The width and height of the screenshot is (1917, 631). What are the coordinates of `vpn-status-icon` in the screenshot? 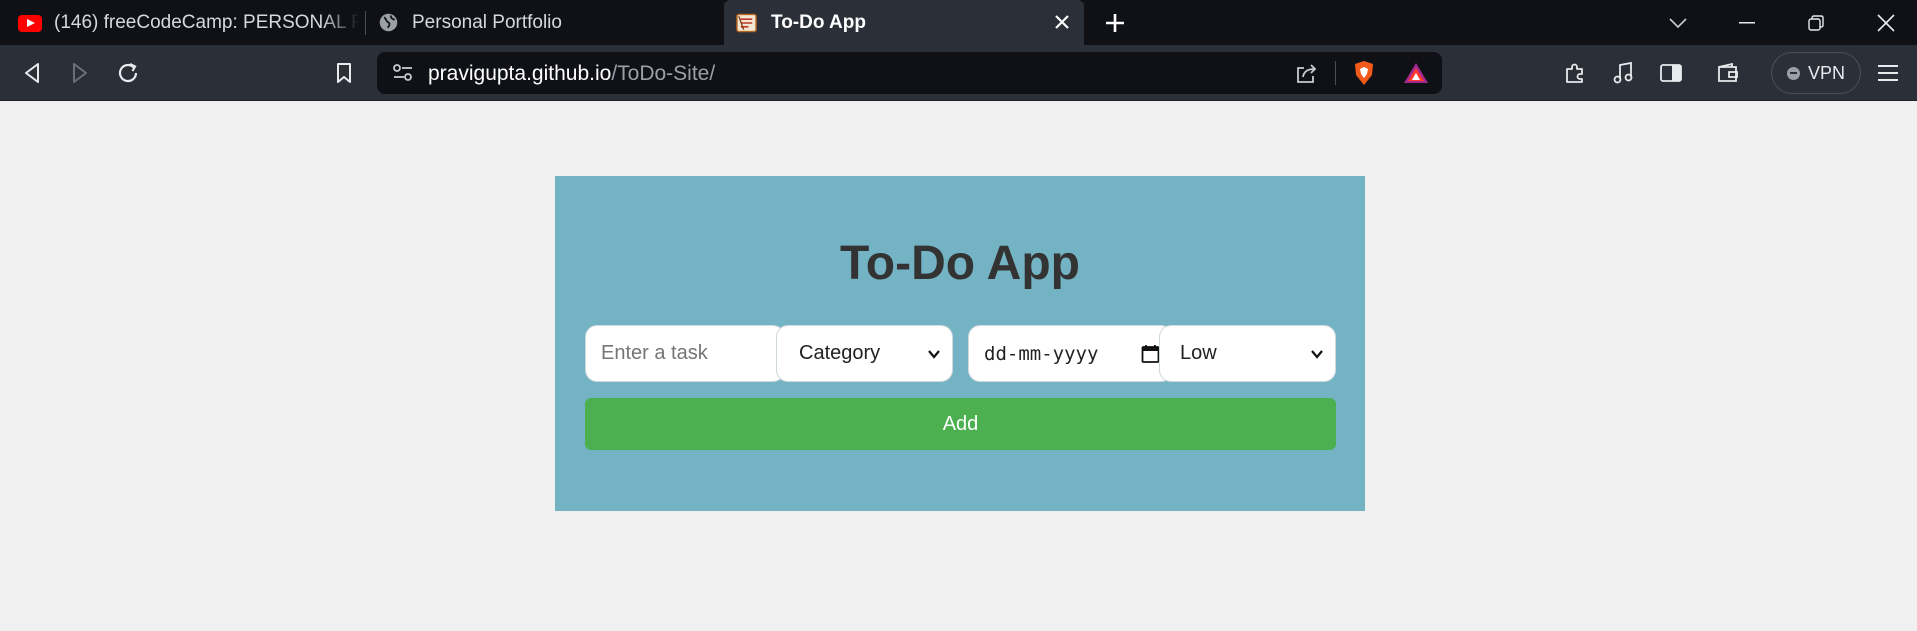 It's located at (1793, 73).